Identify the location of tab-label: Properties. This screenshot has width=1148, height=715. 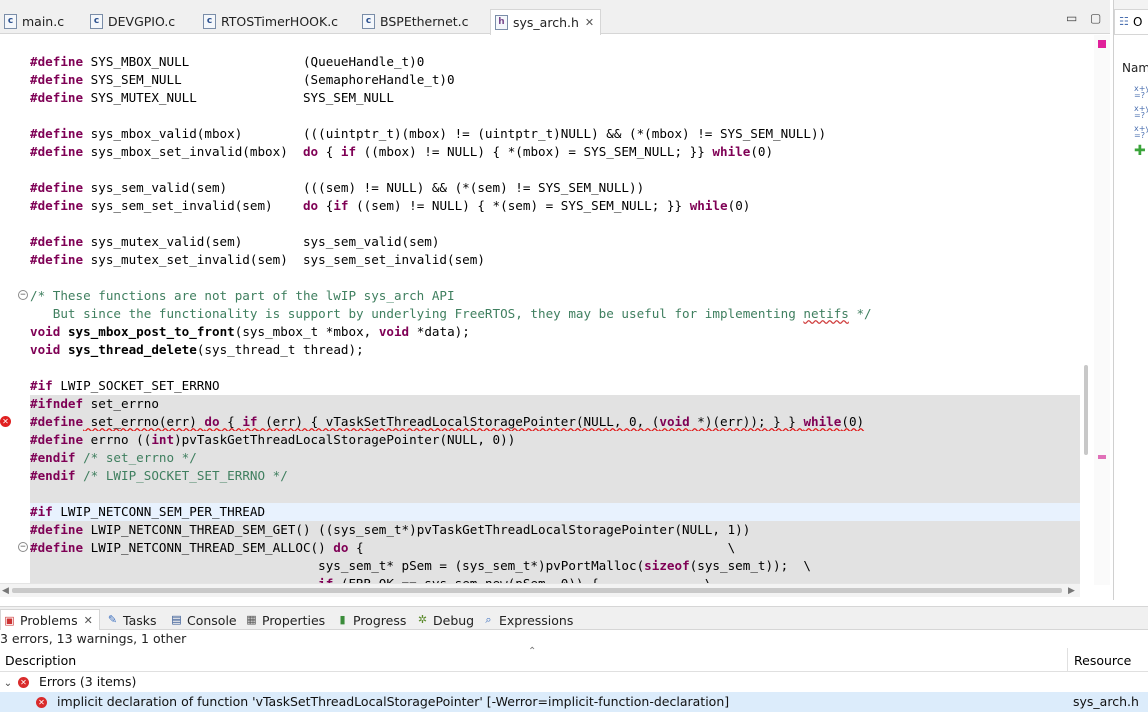
(294, 620).